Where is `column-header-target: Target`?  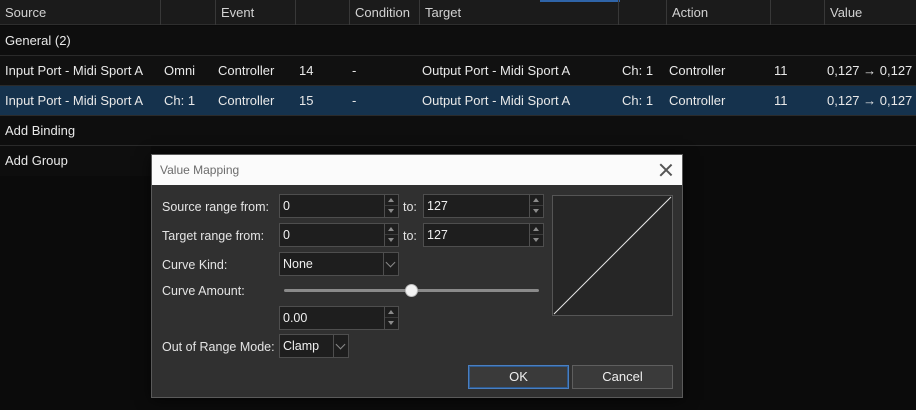 column-header-target: Target is located at coordinates (518, 12).